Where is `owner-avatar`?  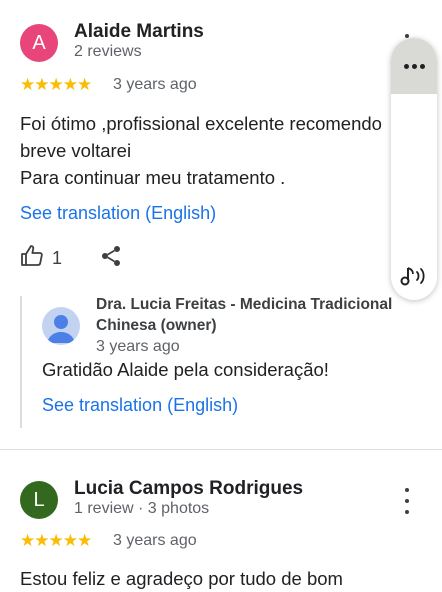 owner-avatar is located at coordinates (61, 326).